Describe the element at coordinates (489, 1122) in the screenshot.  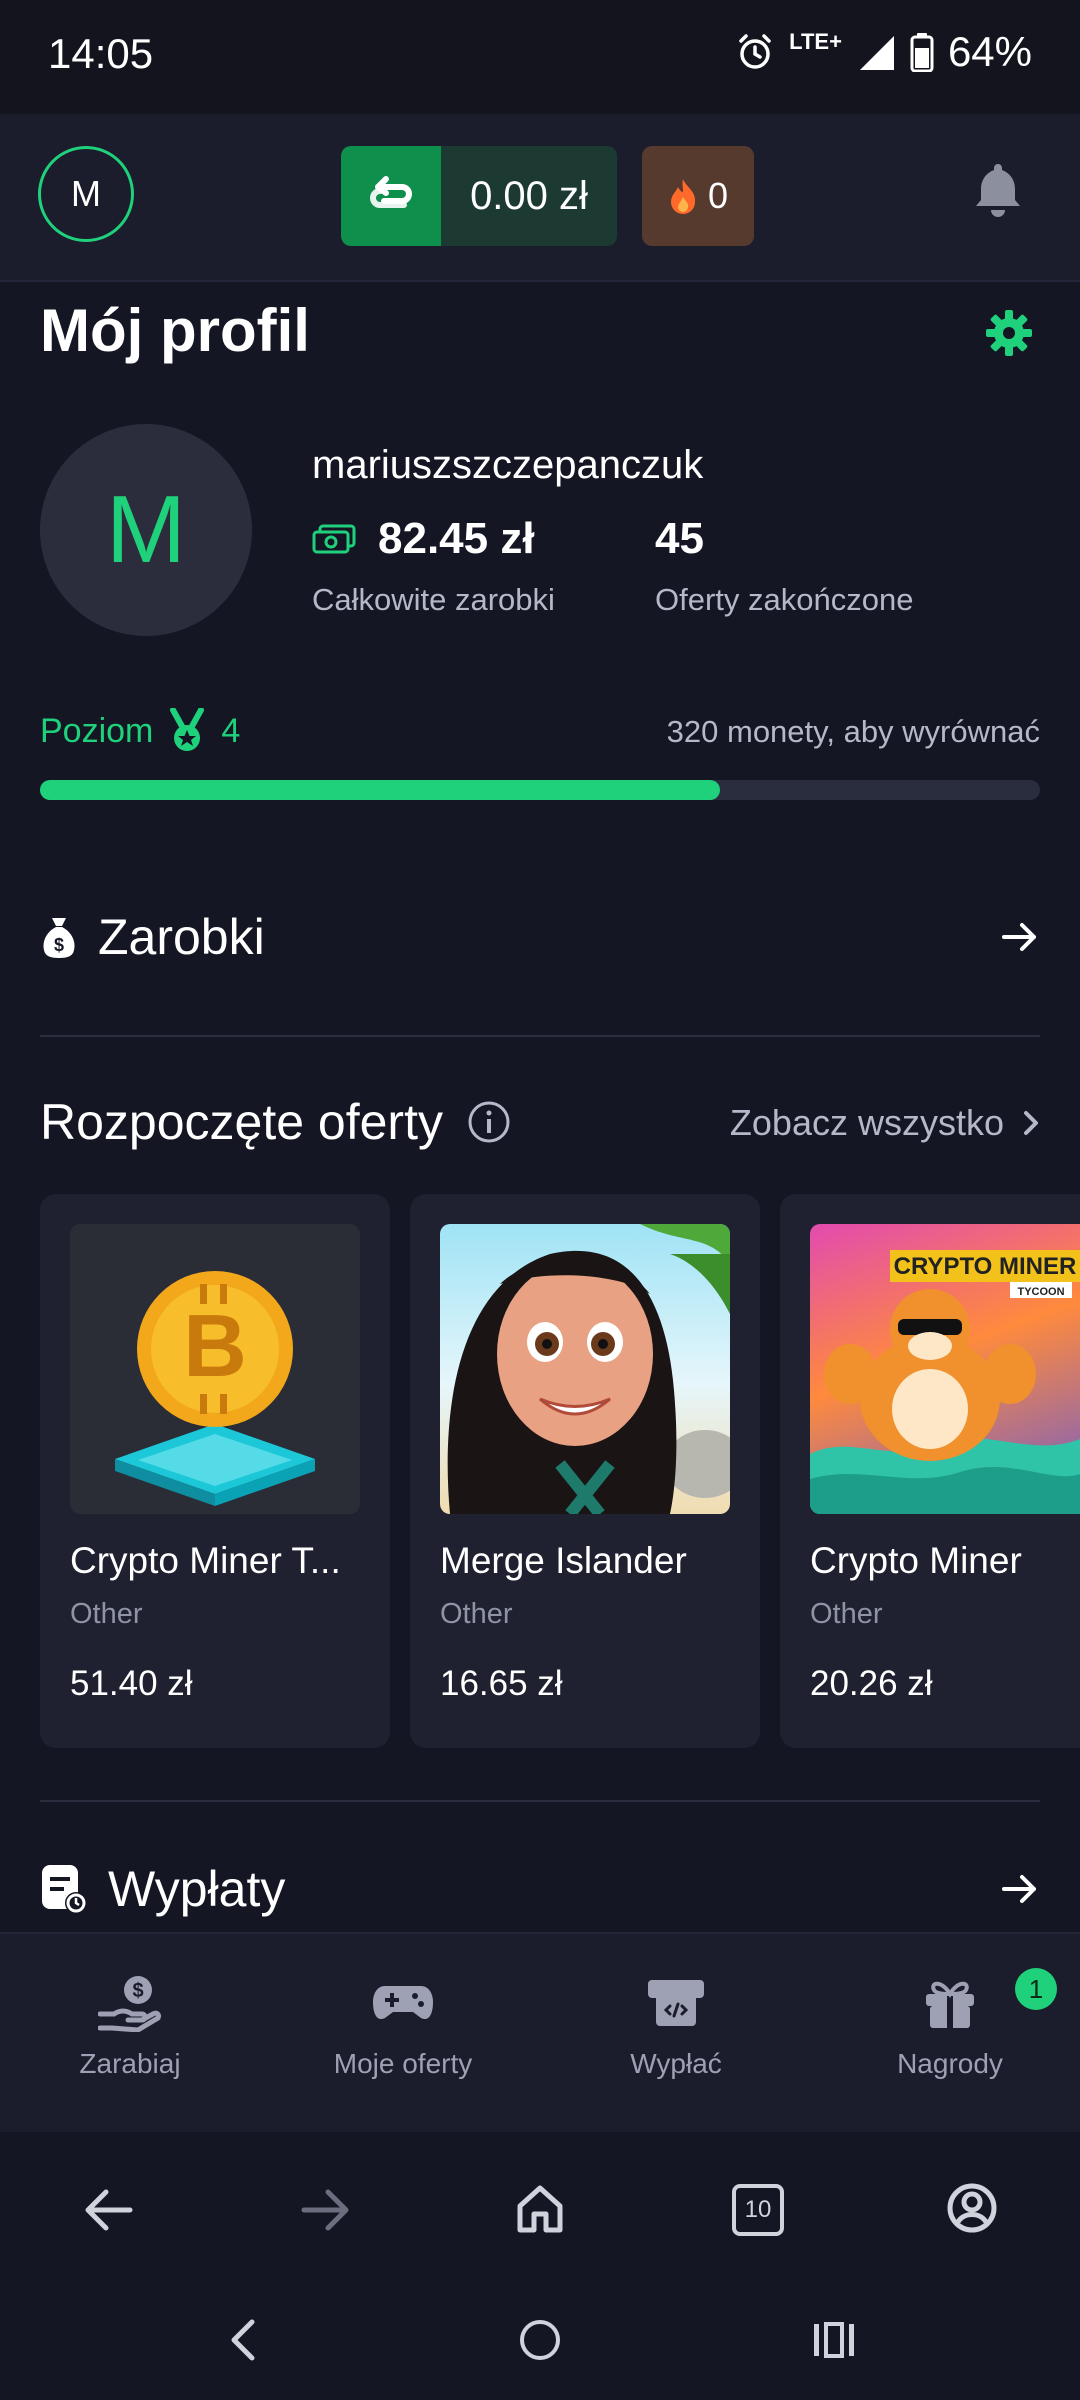
I see `info-icon` at that location.